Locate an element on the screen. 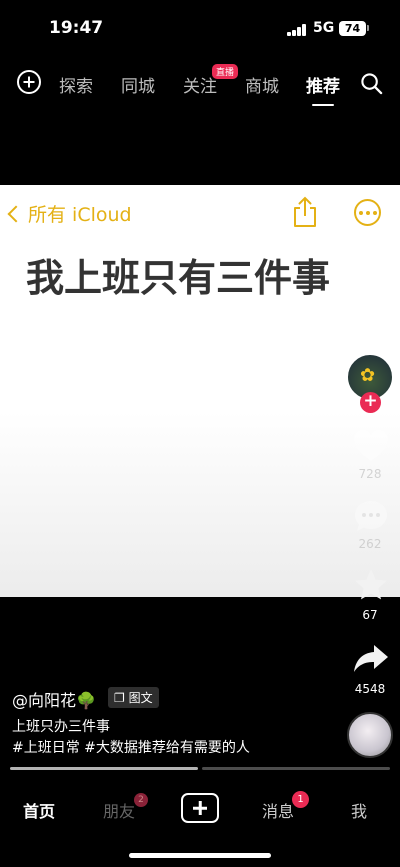 The image size is (400, 867). more-icon is located at coordinates (367, 212).